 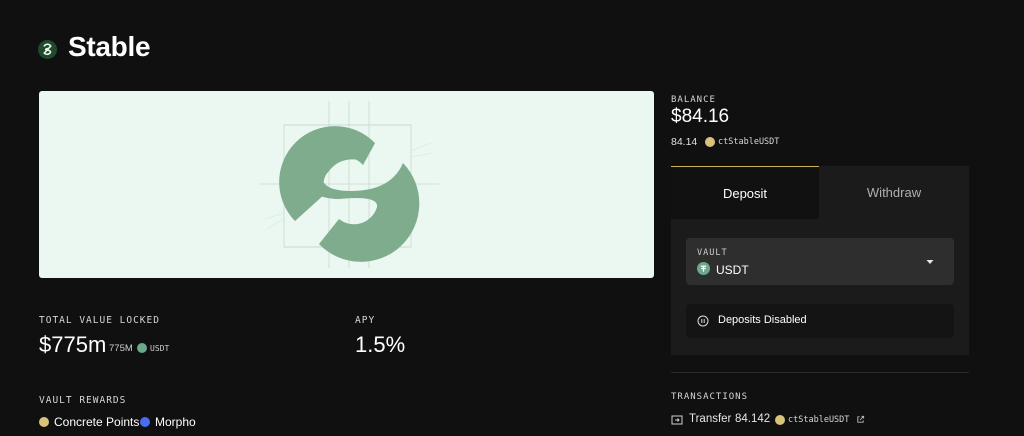 What do you see at coordinates (365, 320) in the screenshot?
I see `apy-label: APY` at bounding box center [365, 320].